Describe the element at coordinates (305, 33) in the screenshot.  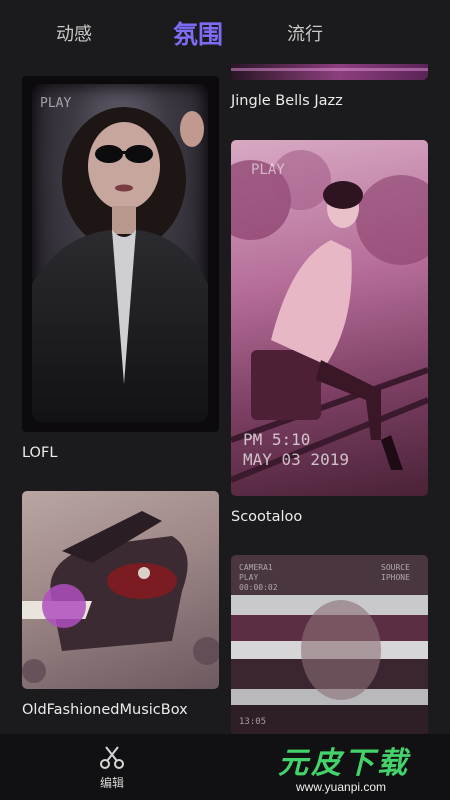
I see `tab-popular: 流行` at that location.